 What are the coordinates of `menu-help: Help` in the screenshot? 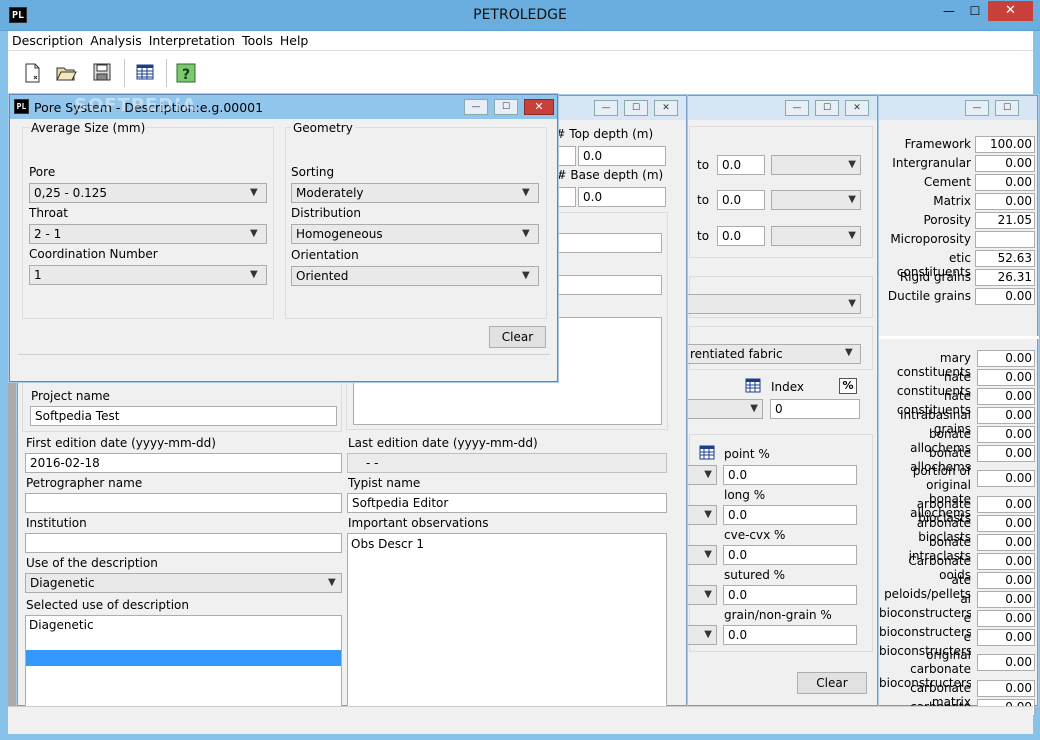 It's located at (294, 39).